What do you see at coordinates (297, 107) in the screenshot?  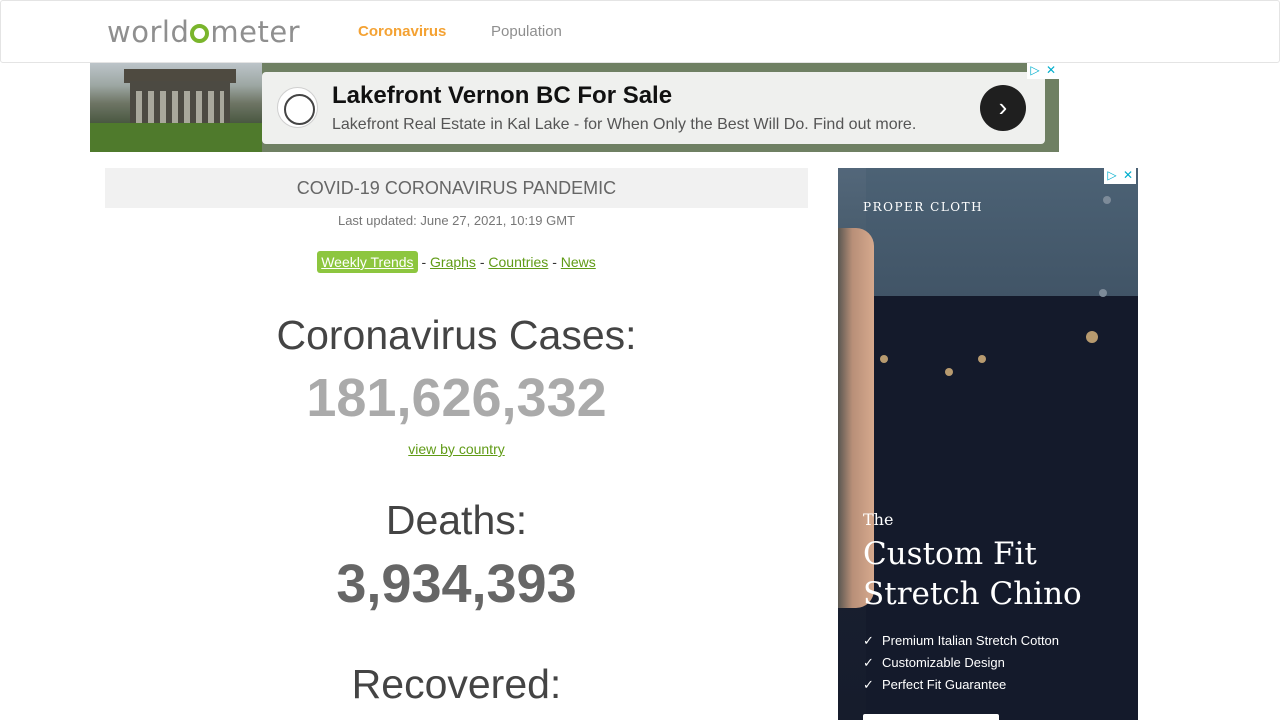 I see `realty-seal-icon` at bounding box center [297, 107].